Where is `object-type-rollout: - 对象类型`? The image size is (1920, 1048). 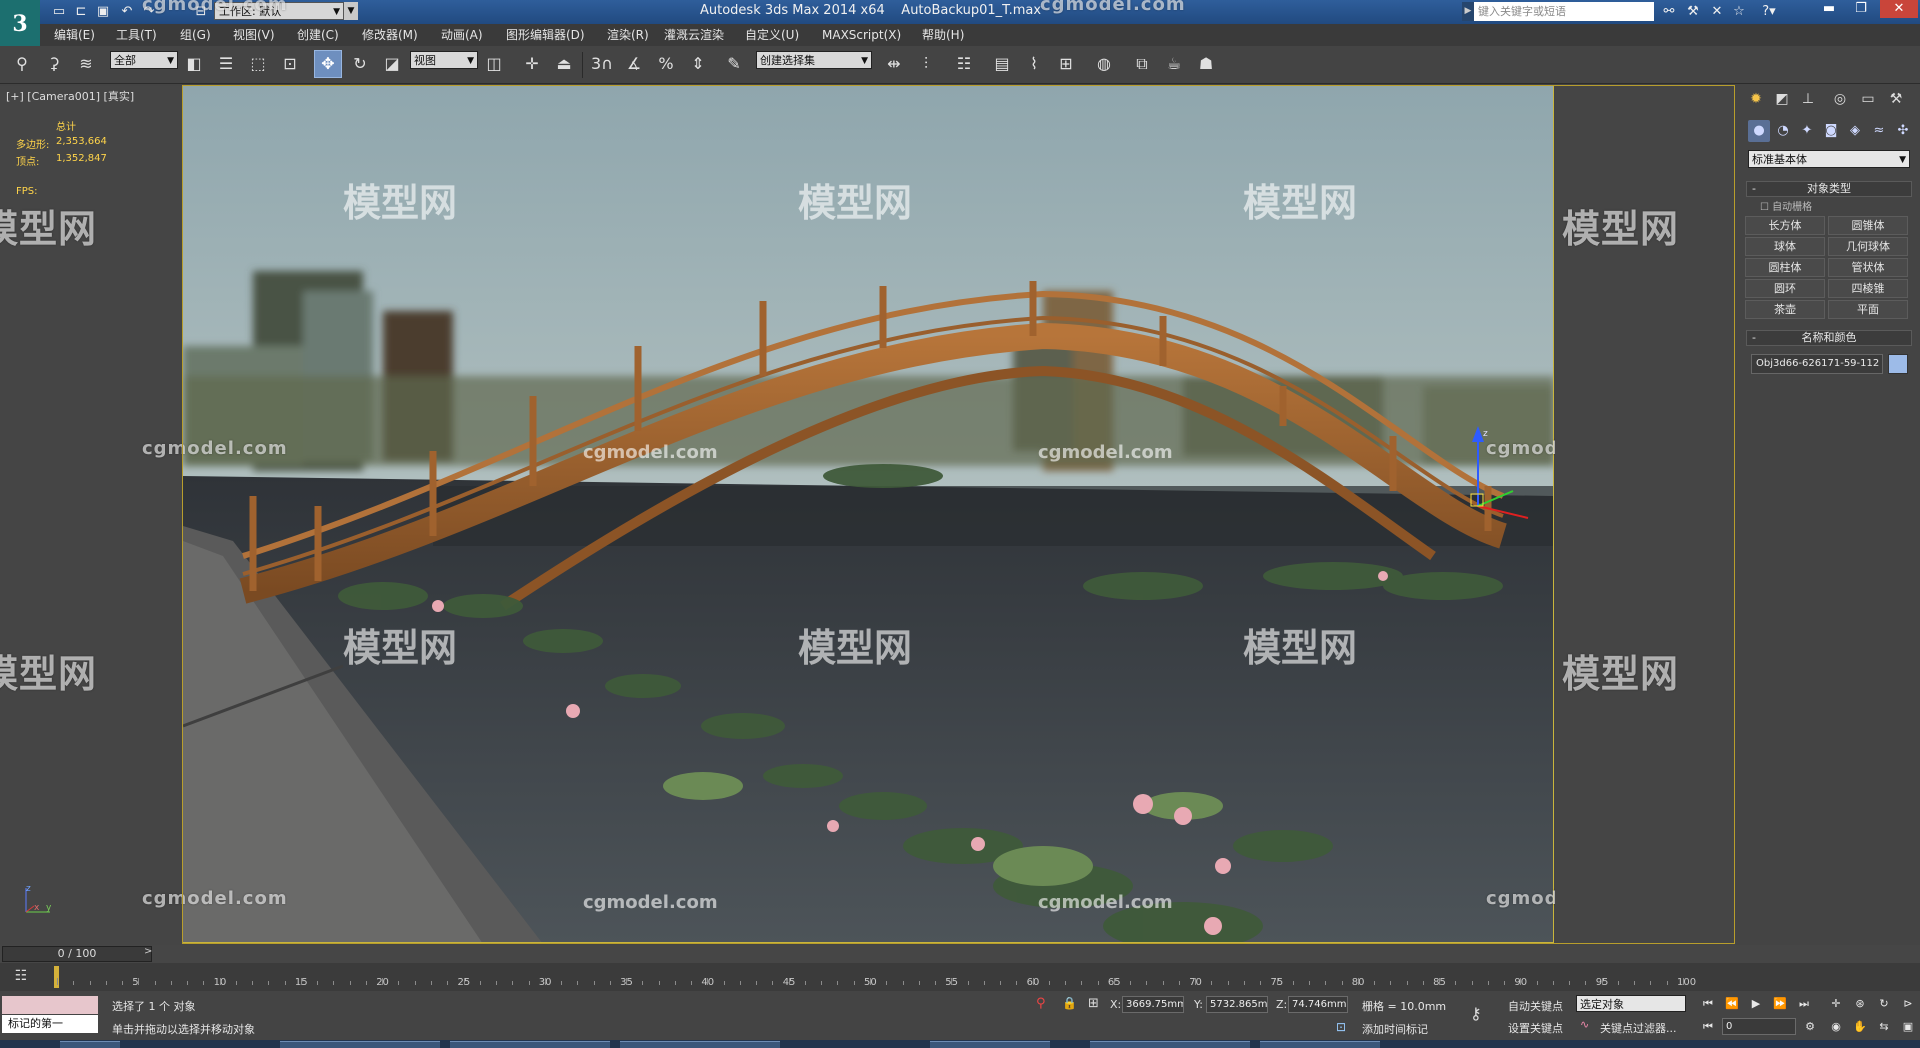
object-type-rollout: - 对象类型 is located at coordinates (1829, 189).